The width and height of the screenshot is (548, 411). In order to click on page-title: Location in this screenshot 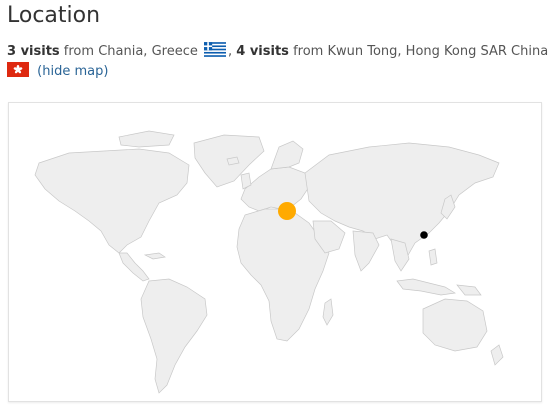, I will do `click(54, 15)`.